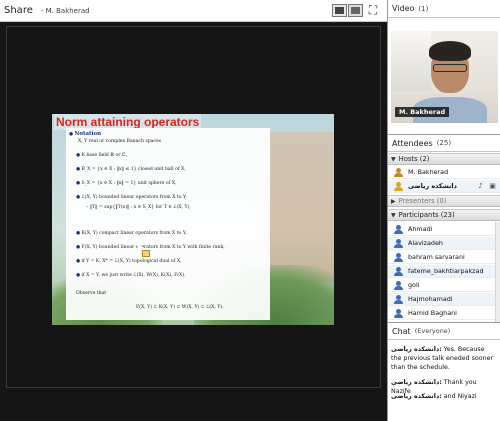 The image size is (500, 421). Describe the element at coordinates (403, 8) in the screenshot. I see `video-title: Video` at that location.